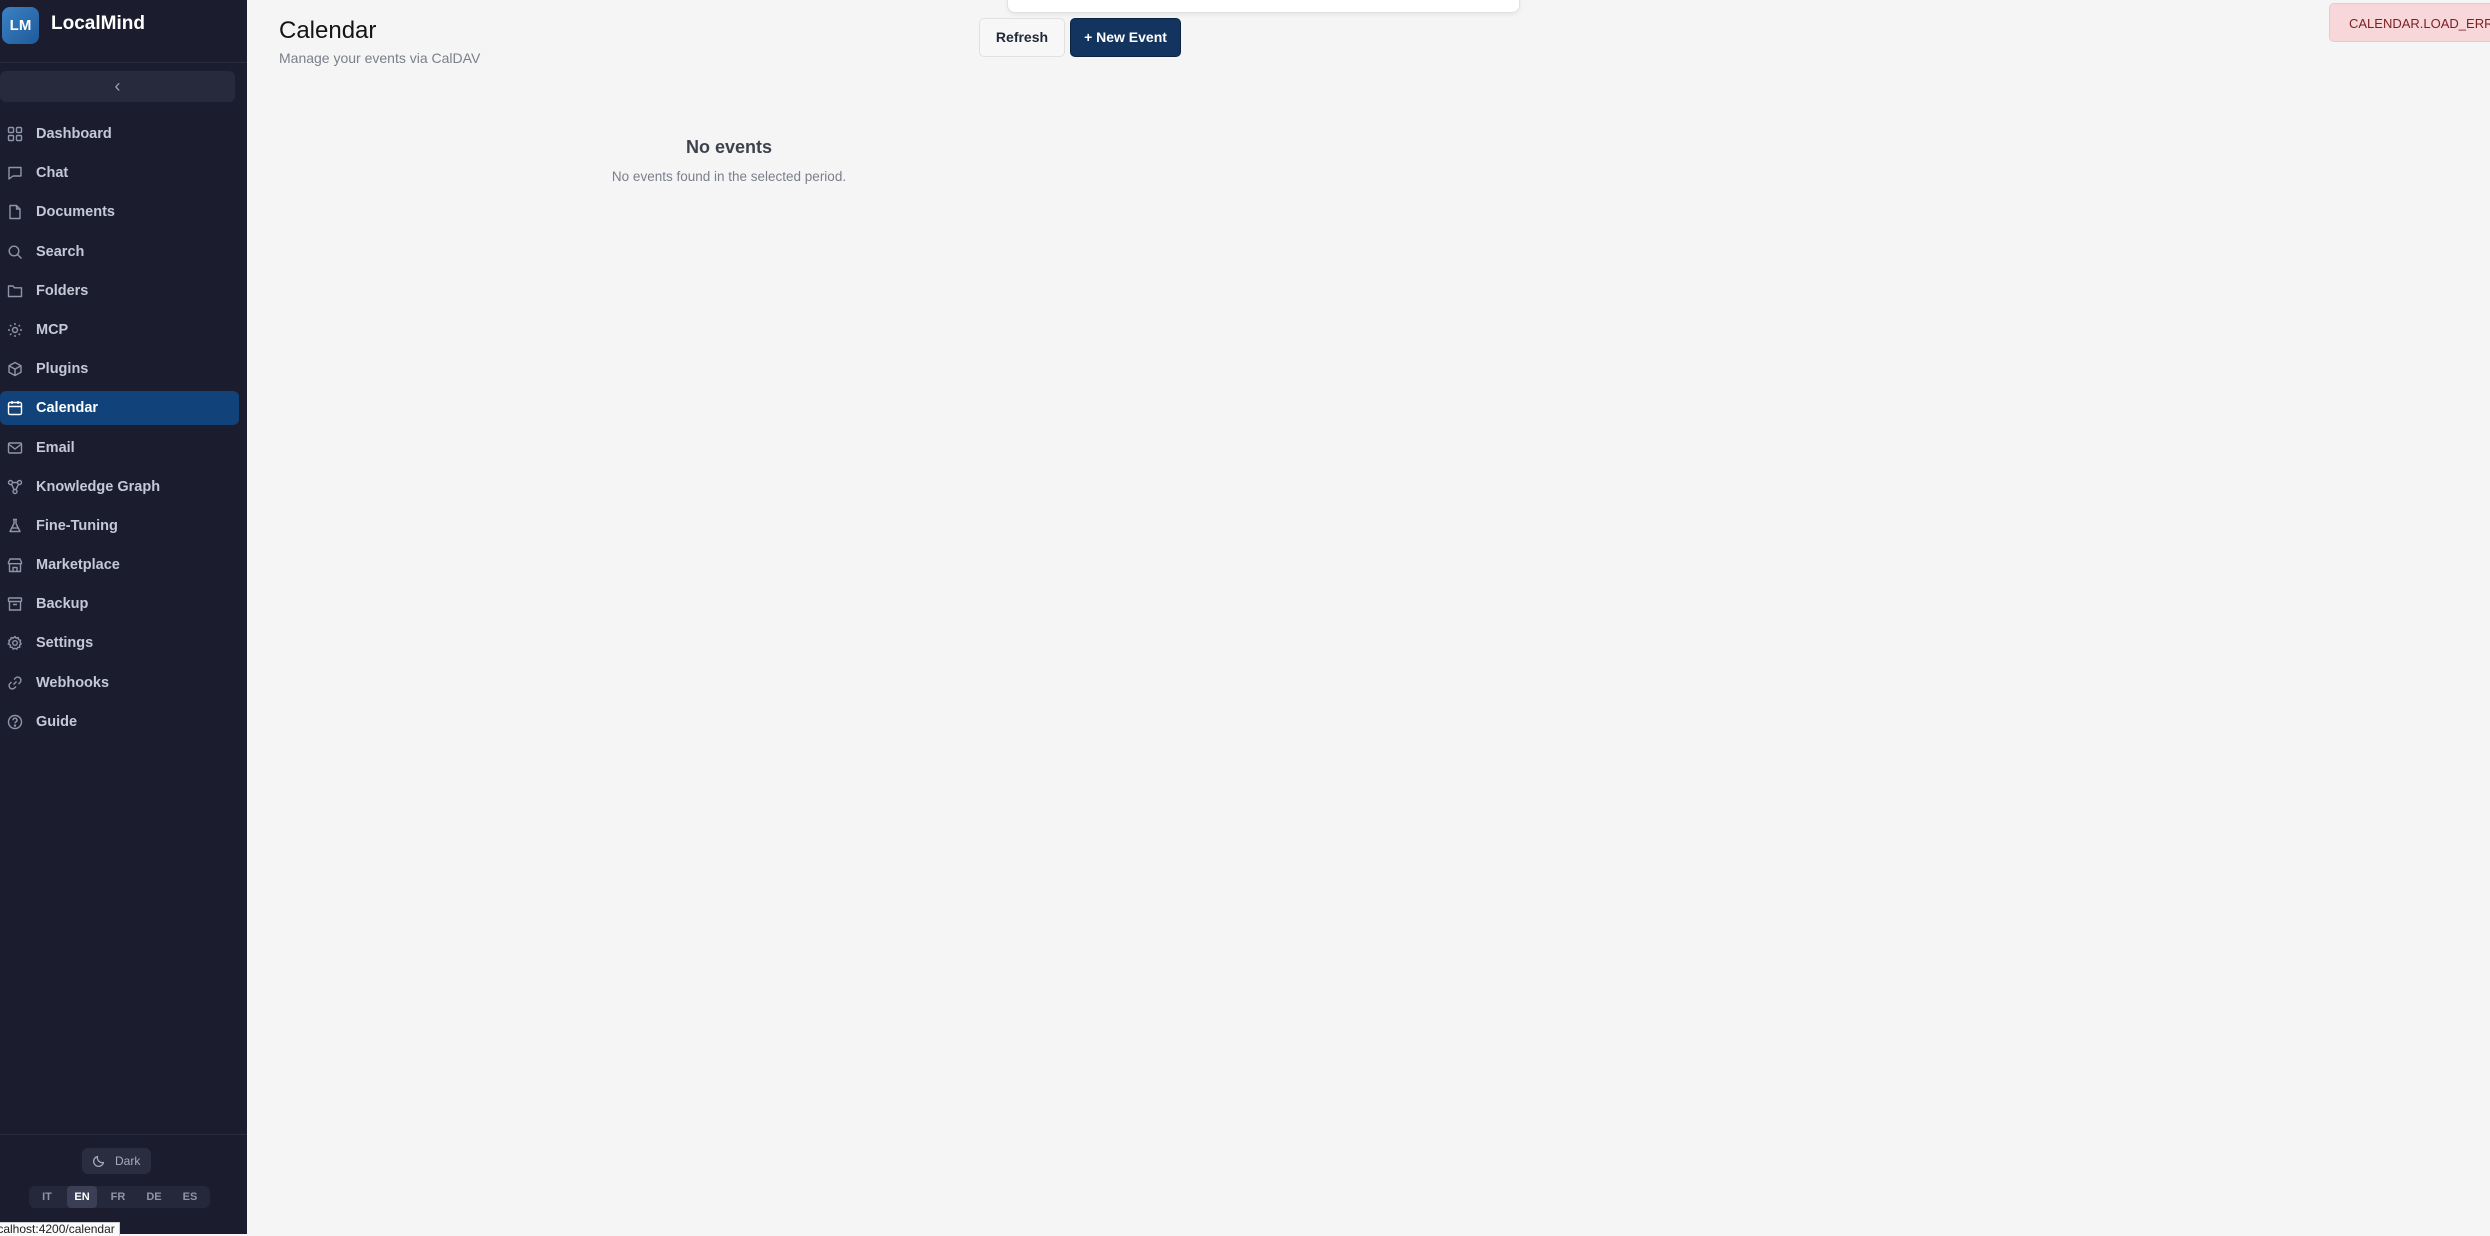 This screenshot has width=2490, height=1236. What do you see at coordinates (55, 447) in the screenshot?
I see `sidebar-item-label: Email` at bounding box center [55, 447].